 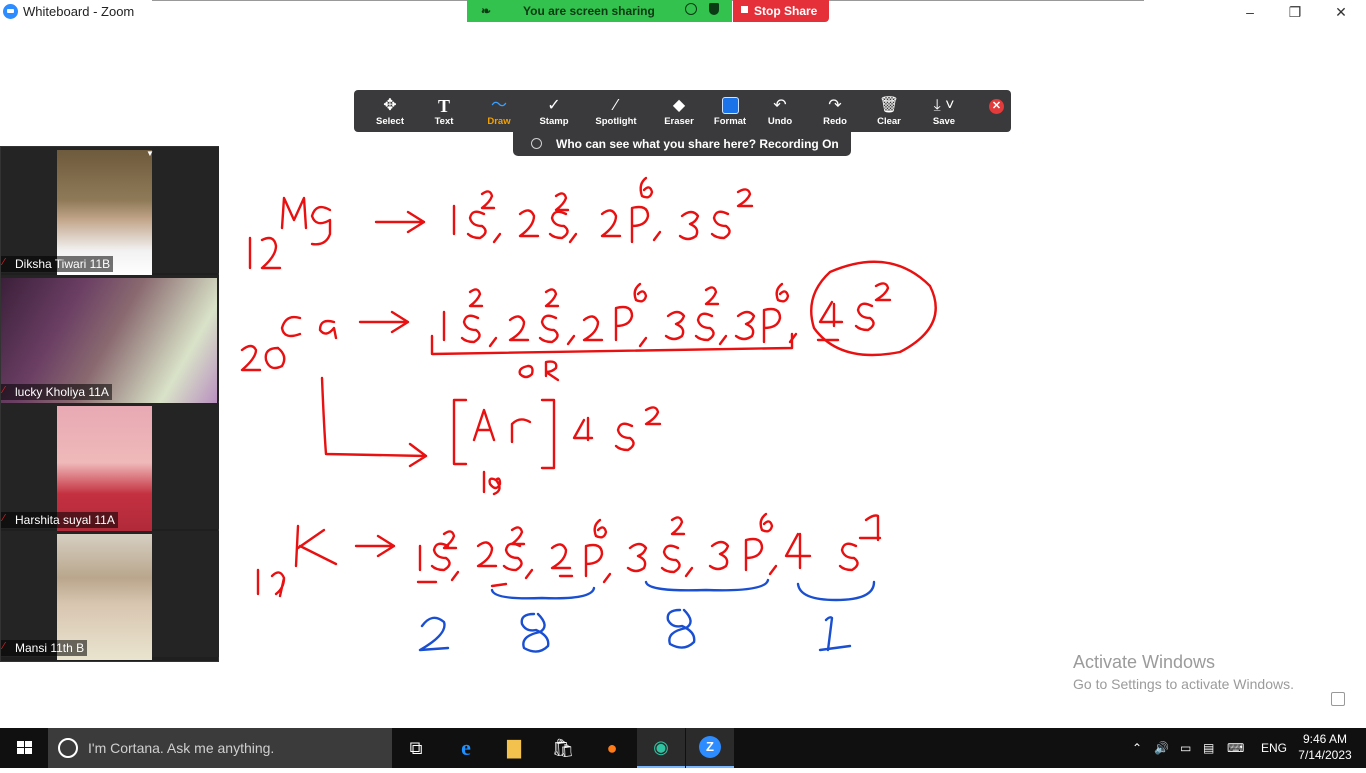 What do you see at coordinates (612, 748) in the screenshot?
I see `firefox-icon: ●` at bounding box center [612, 748].